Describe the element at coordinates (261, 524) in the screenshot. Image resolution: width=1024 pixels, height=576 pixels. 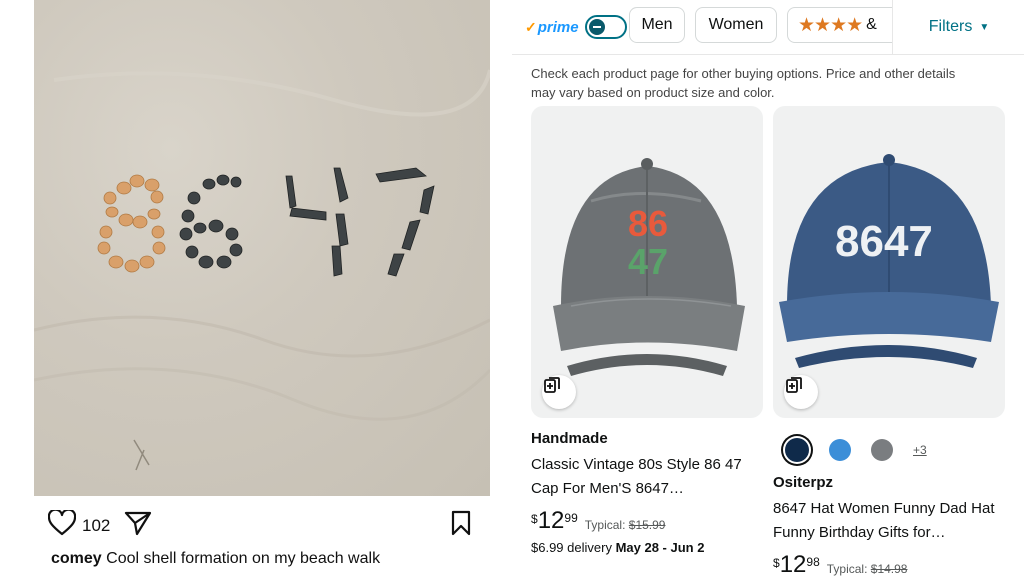
I see `post-actions: 102` at that location.